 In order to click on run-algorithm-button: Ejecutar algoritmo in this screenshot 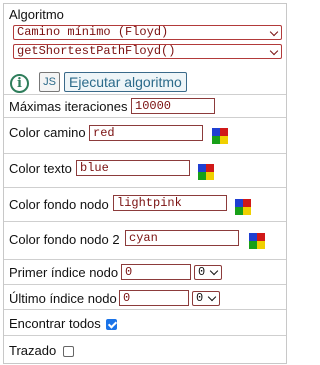, I will do `click(125, 82)`.